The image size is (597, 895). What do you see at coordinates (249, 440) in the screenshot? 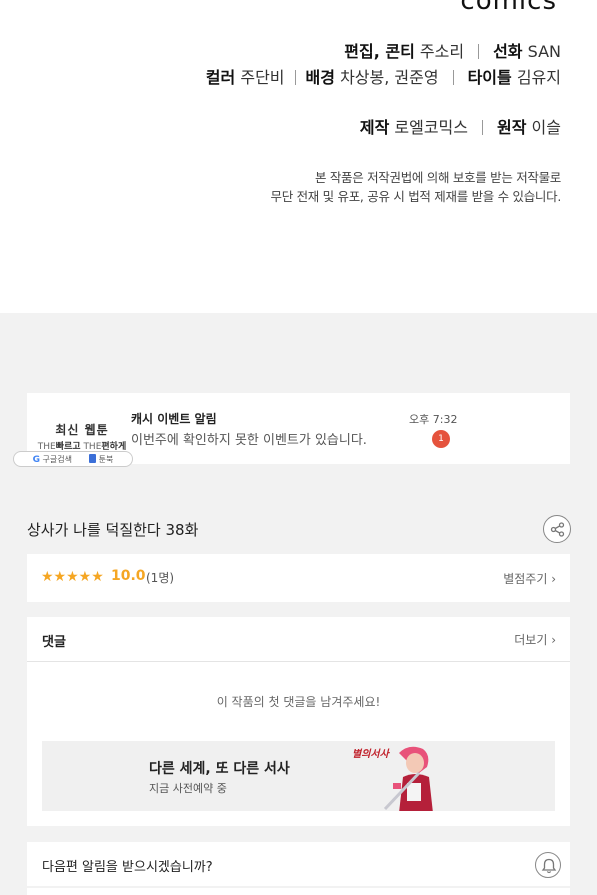
I see `ad-notification-text: 이번주에 확인하지 못한 이벤트가 있습니다.` at bounding box center [249, 440].